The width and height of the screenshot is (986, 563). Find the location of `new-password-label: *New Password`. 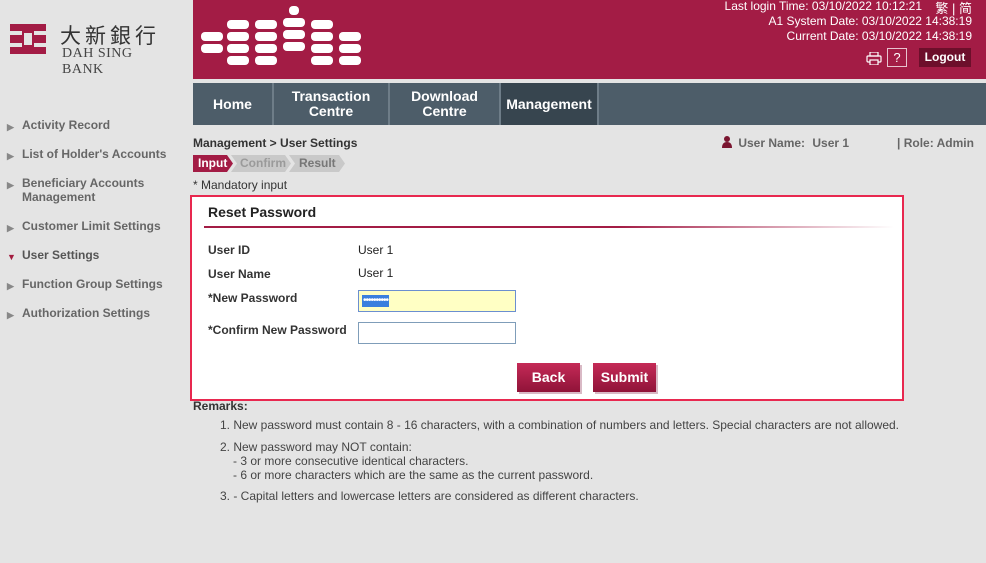

new-password-label: *New Password is located at coordinates (253, 298).